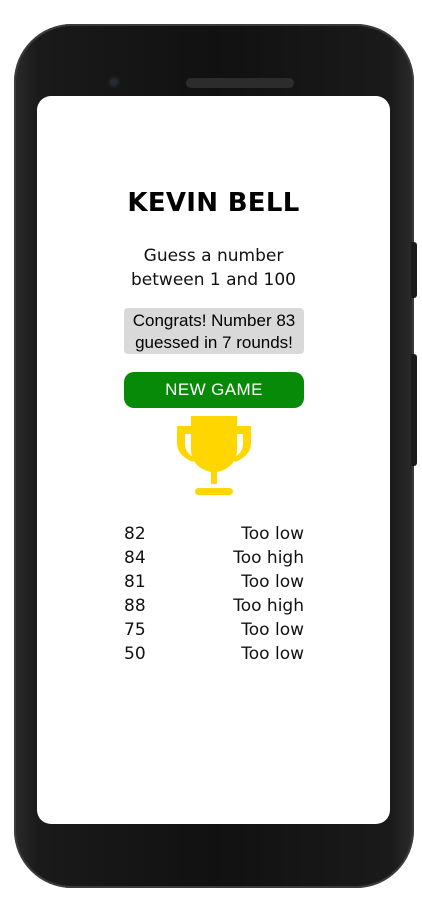  What do you see at coordinates (135, 606) in the screenshot?
I see `history-guess: 88` at bounding box center [135, 606].